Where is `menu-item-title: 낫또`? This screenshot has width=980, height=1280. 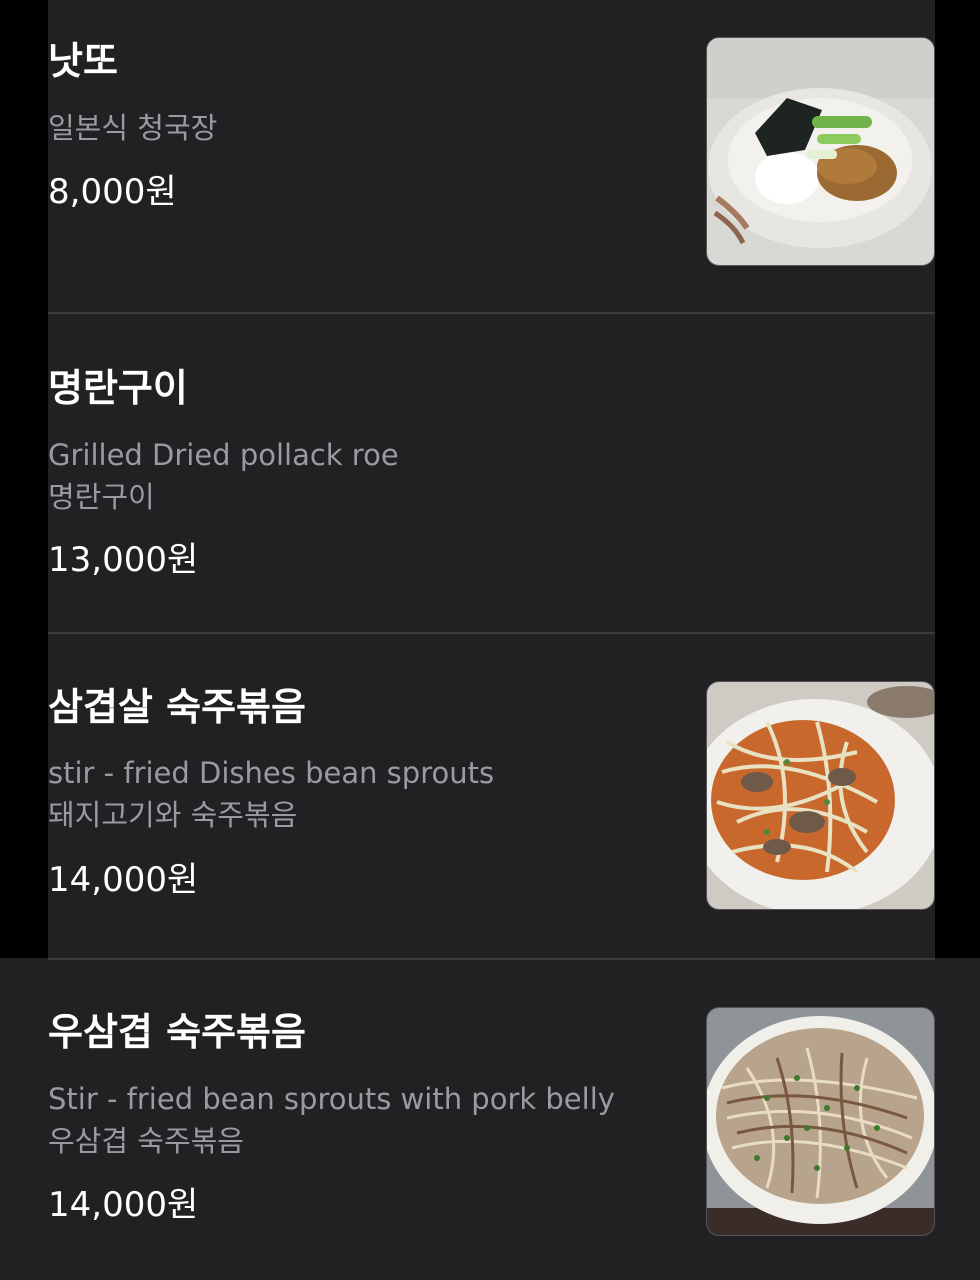 menu-item-title: 낫또 is located at coordinates (83, 61).